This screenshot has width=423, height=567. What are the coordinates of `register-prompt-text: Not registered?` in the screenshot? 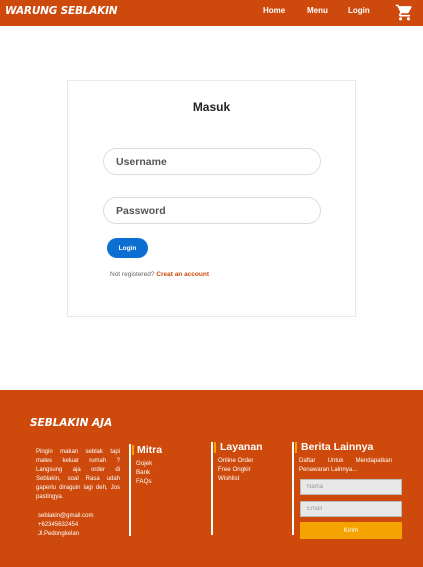 It's located at (132, 274).